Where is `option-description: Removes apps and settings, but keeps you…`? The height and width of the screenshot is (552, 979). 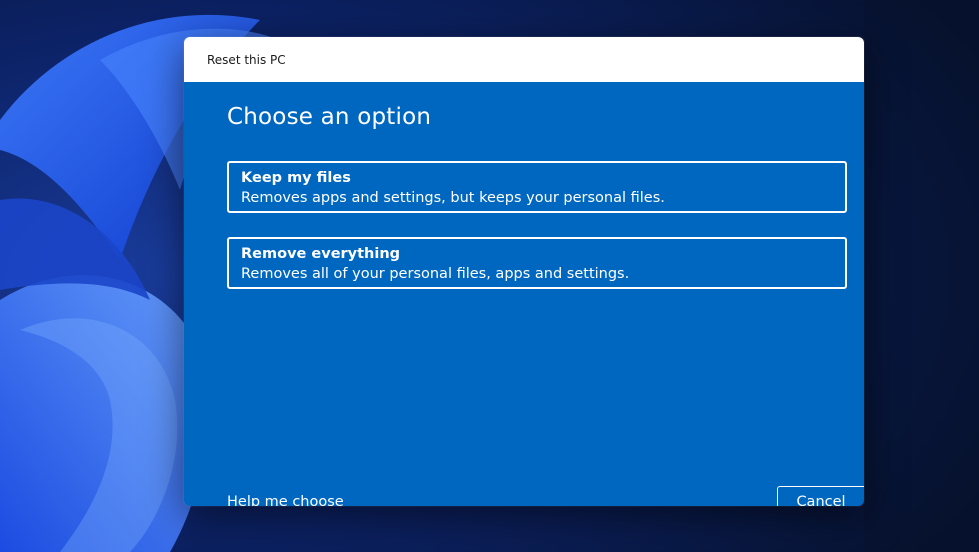
option-description: Removes apps and settings, but keeps you… is located at coordinates (453, 198).